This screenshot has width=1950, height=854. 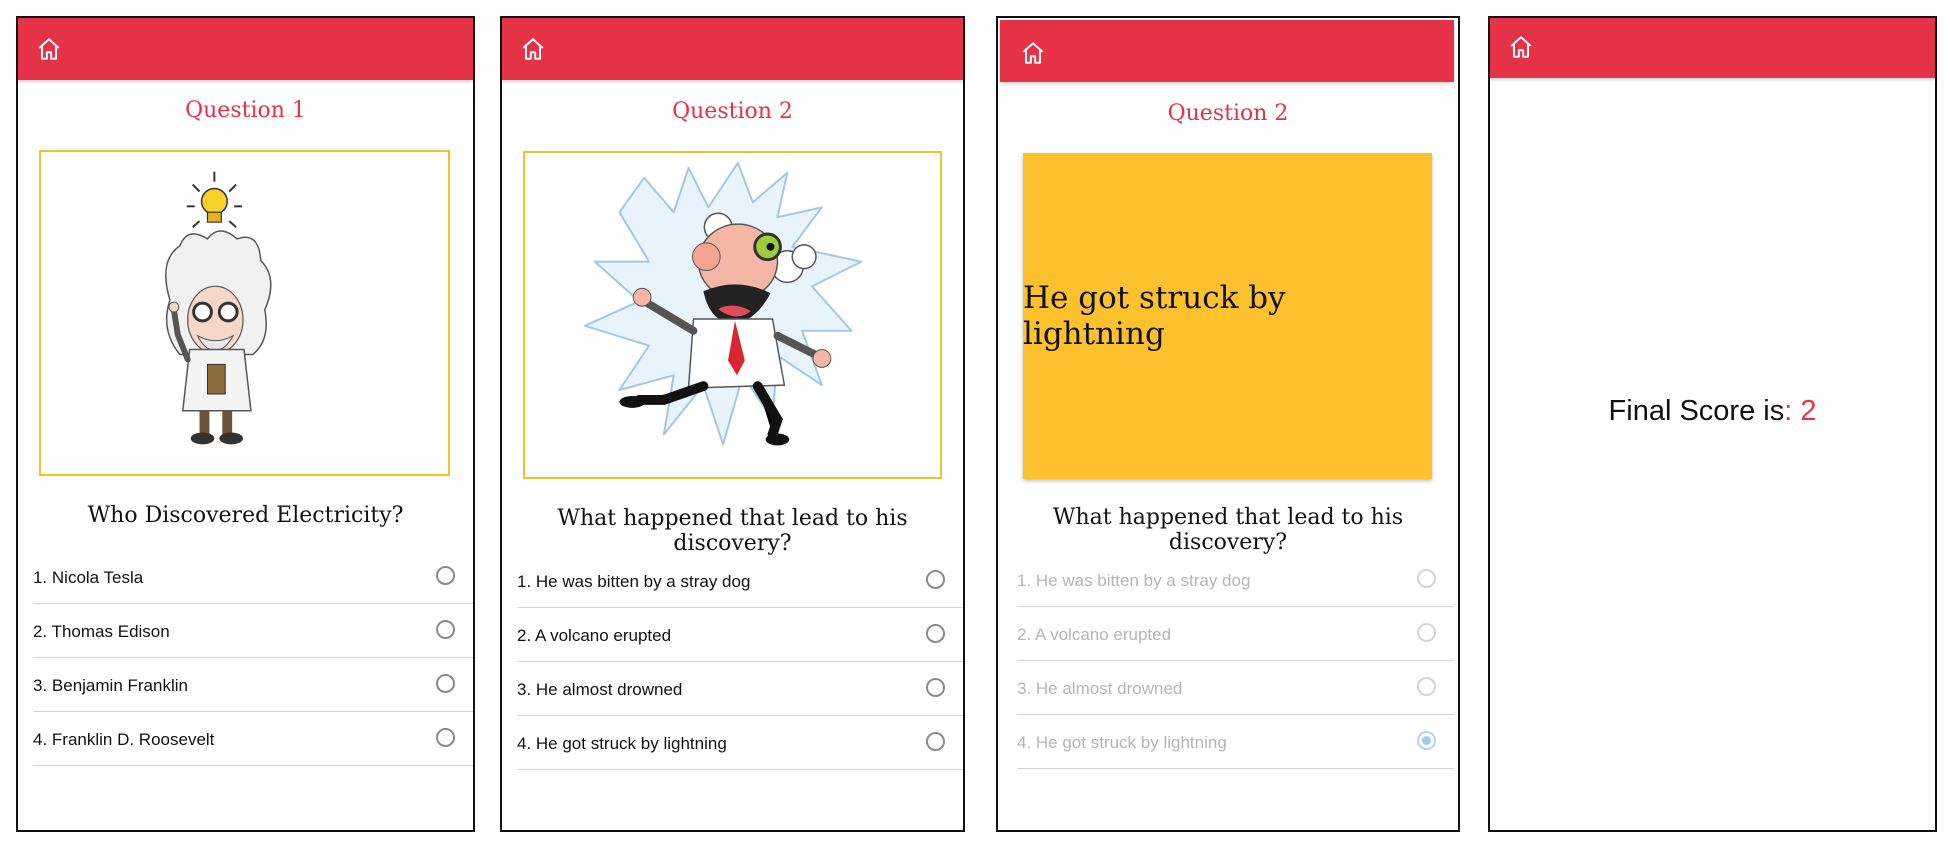 I want to click on final-score-label: Final Score is, so click(x=1696, y=411).